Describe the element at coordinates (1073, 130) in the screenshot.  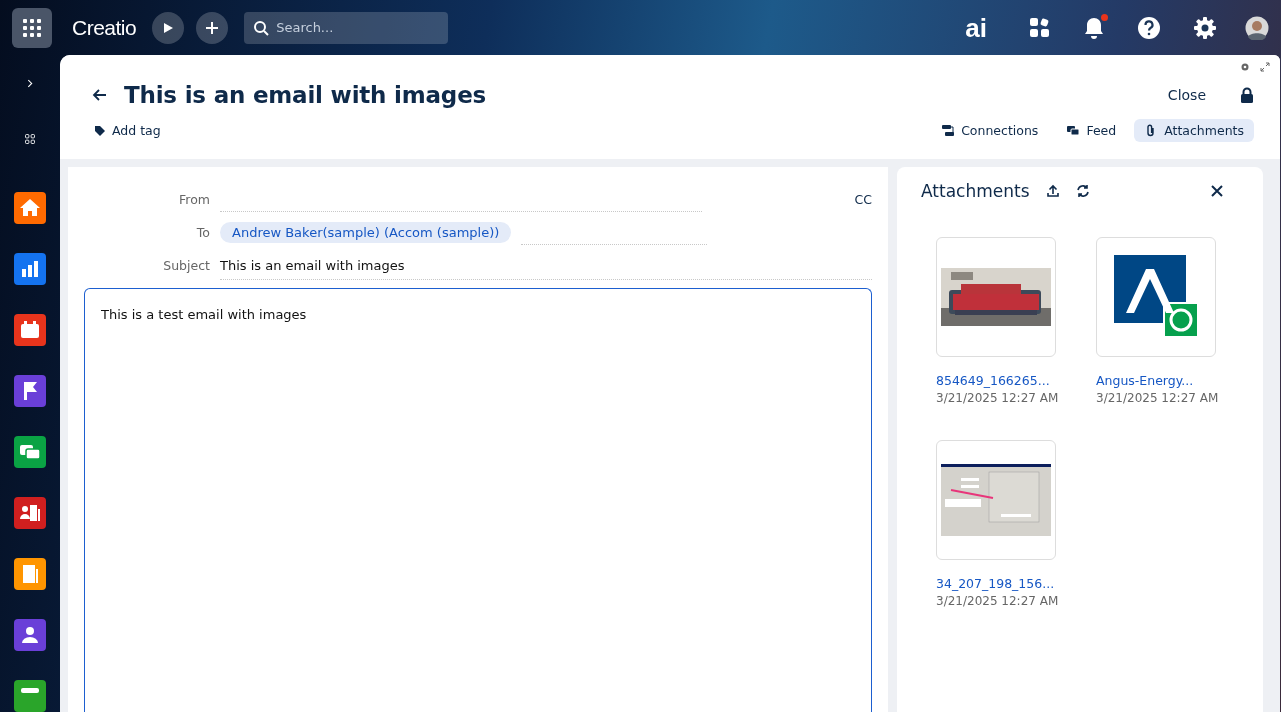
I see `chat-icon` at that location.